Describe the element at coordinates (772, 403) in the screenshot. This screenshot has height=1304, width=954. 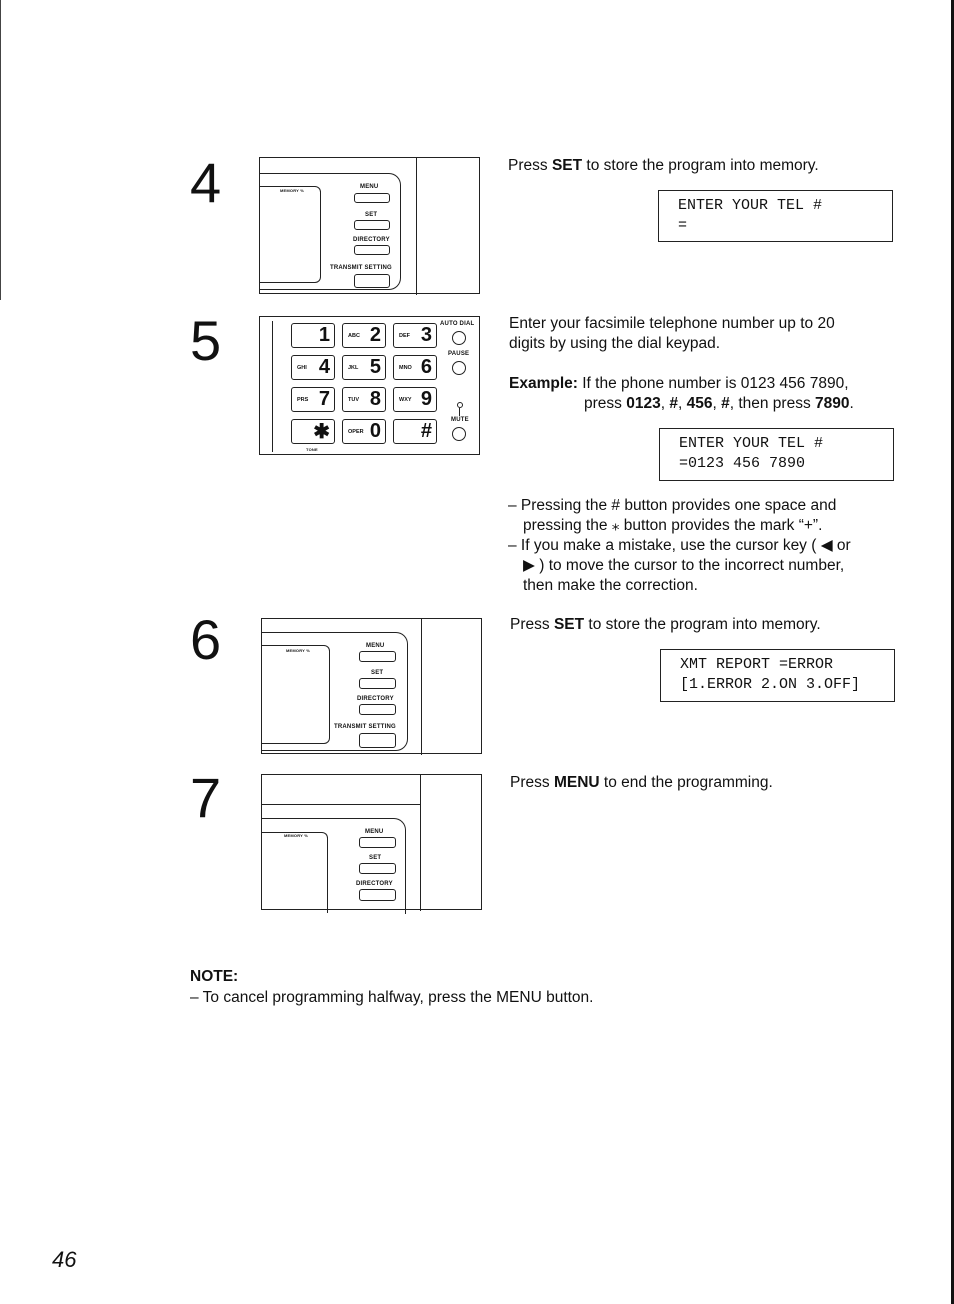
I see `example-text: , then press` at that location.